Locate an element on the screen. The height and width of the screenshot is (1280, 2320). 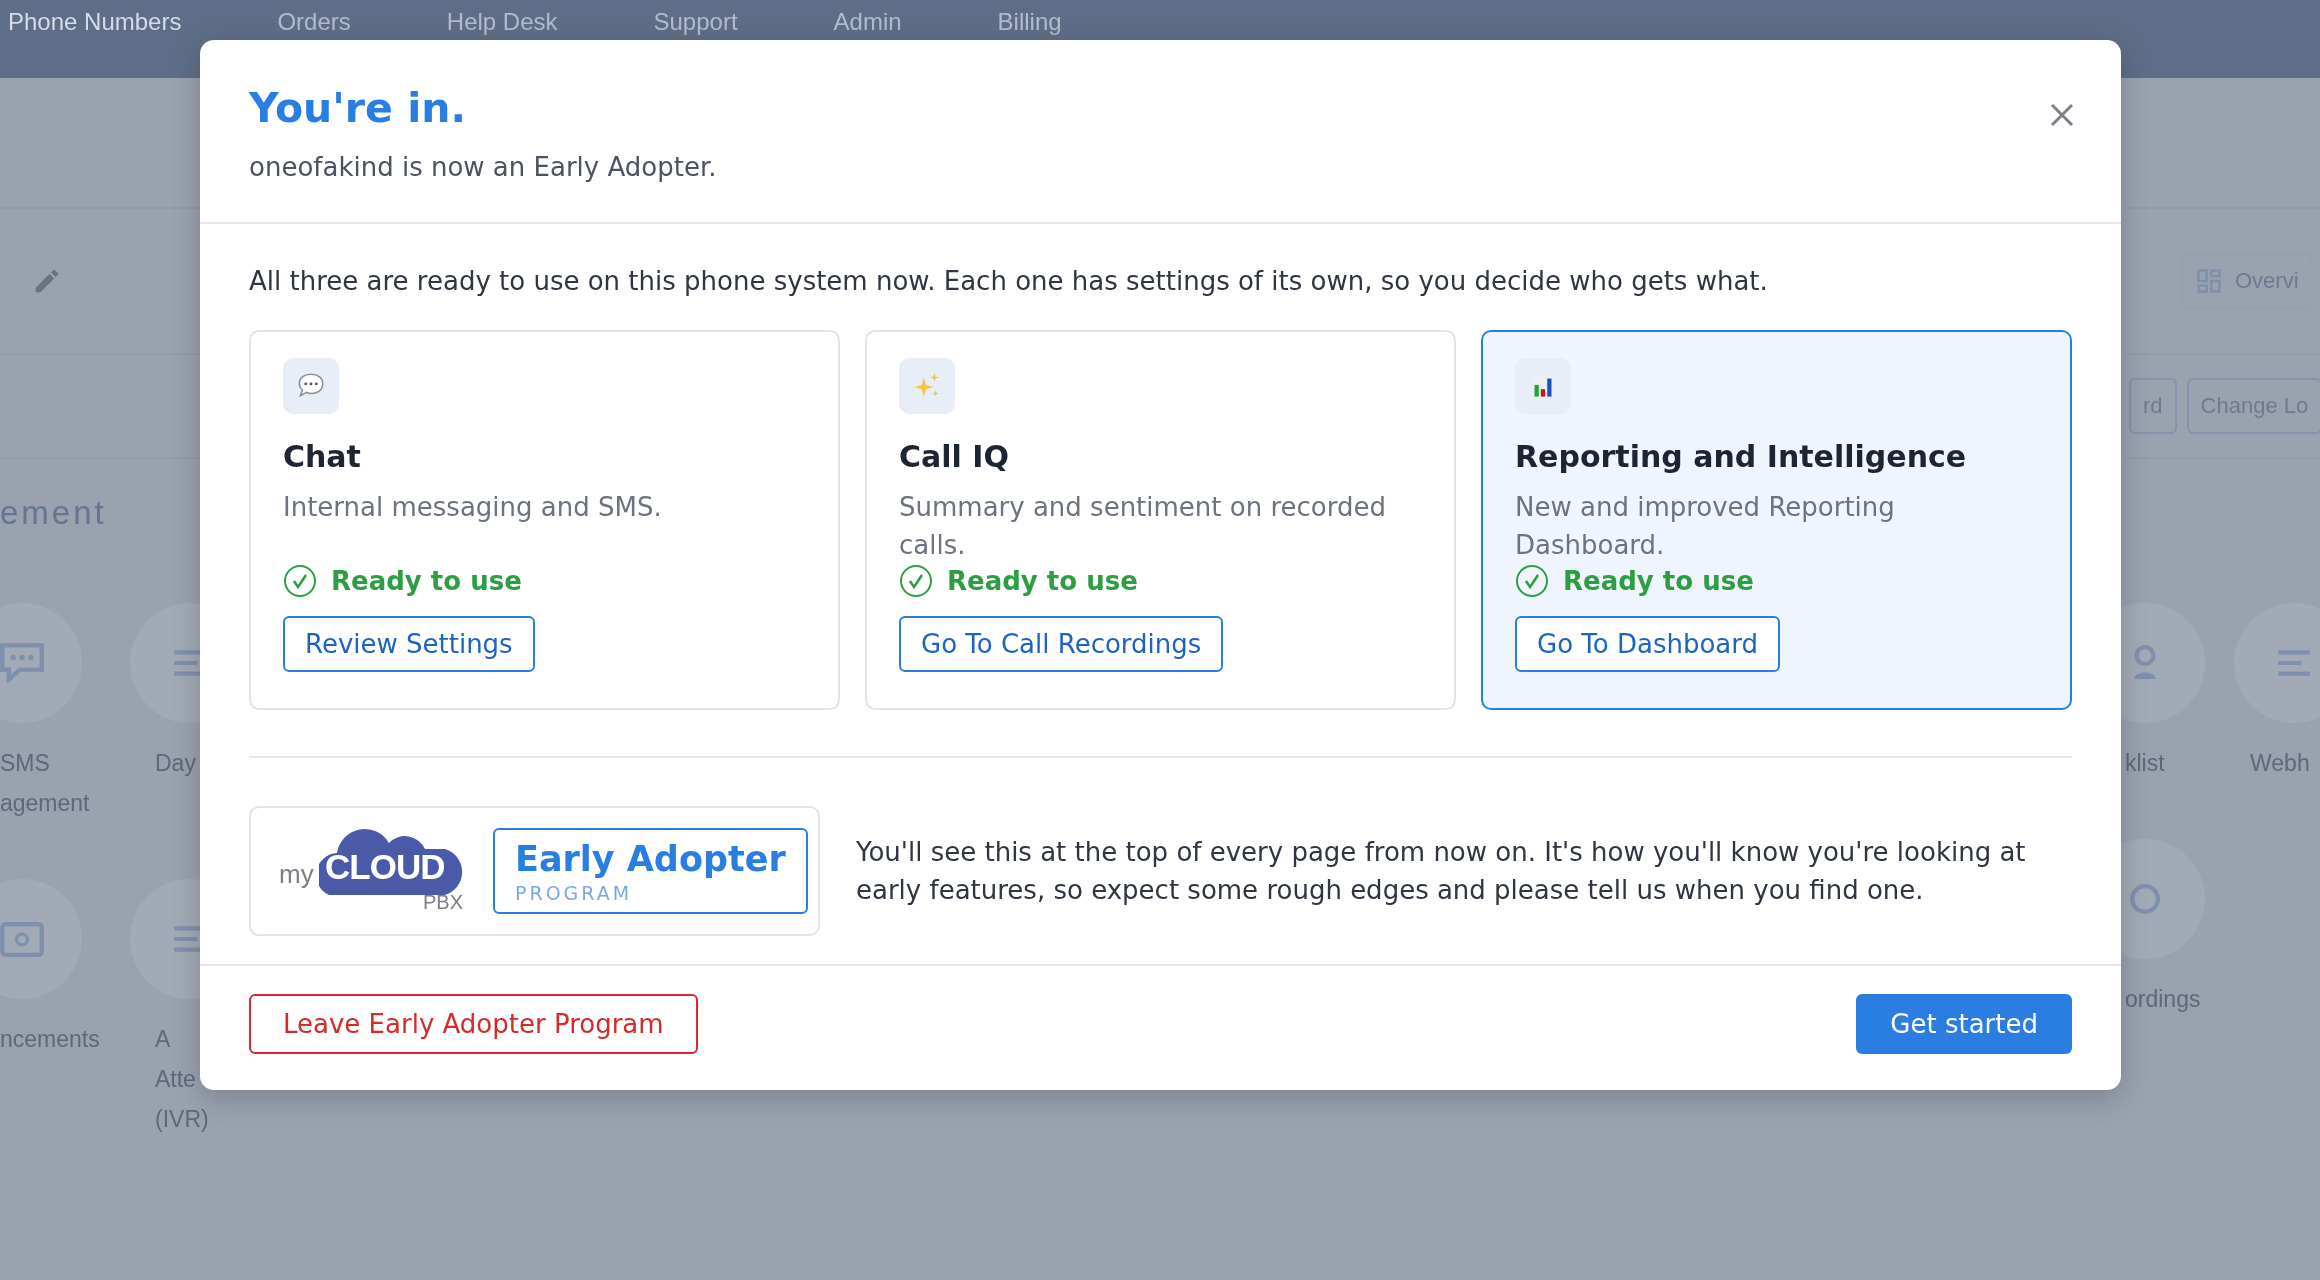
feature-description: New and improved Reporting Dashboard. is located at coordinates (1705, 526).